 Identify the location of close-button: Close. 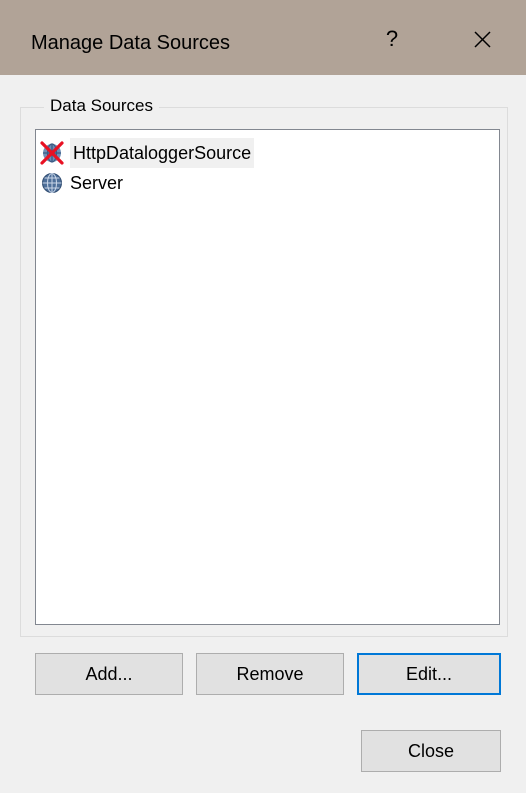
(431, 751).